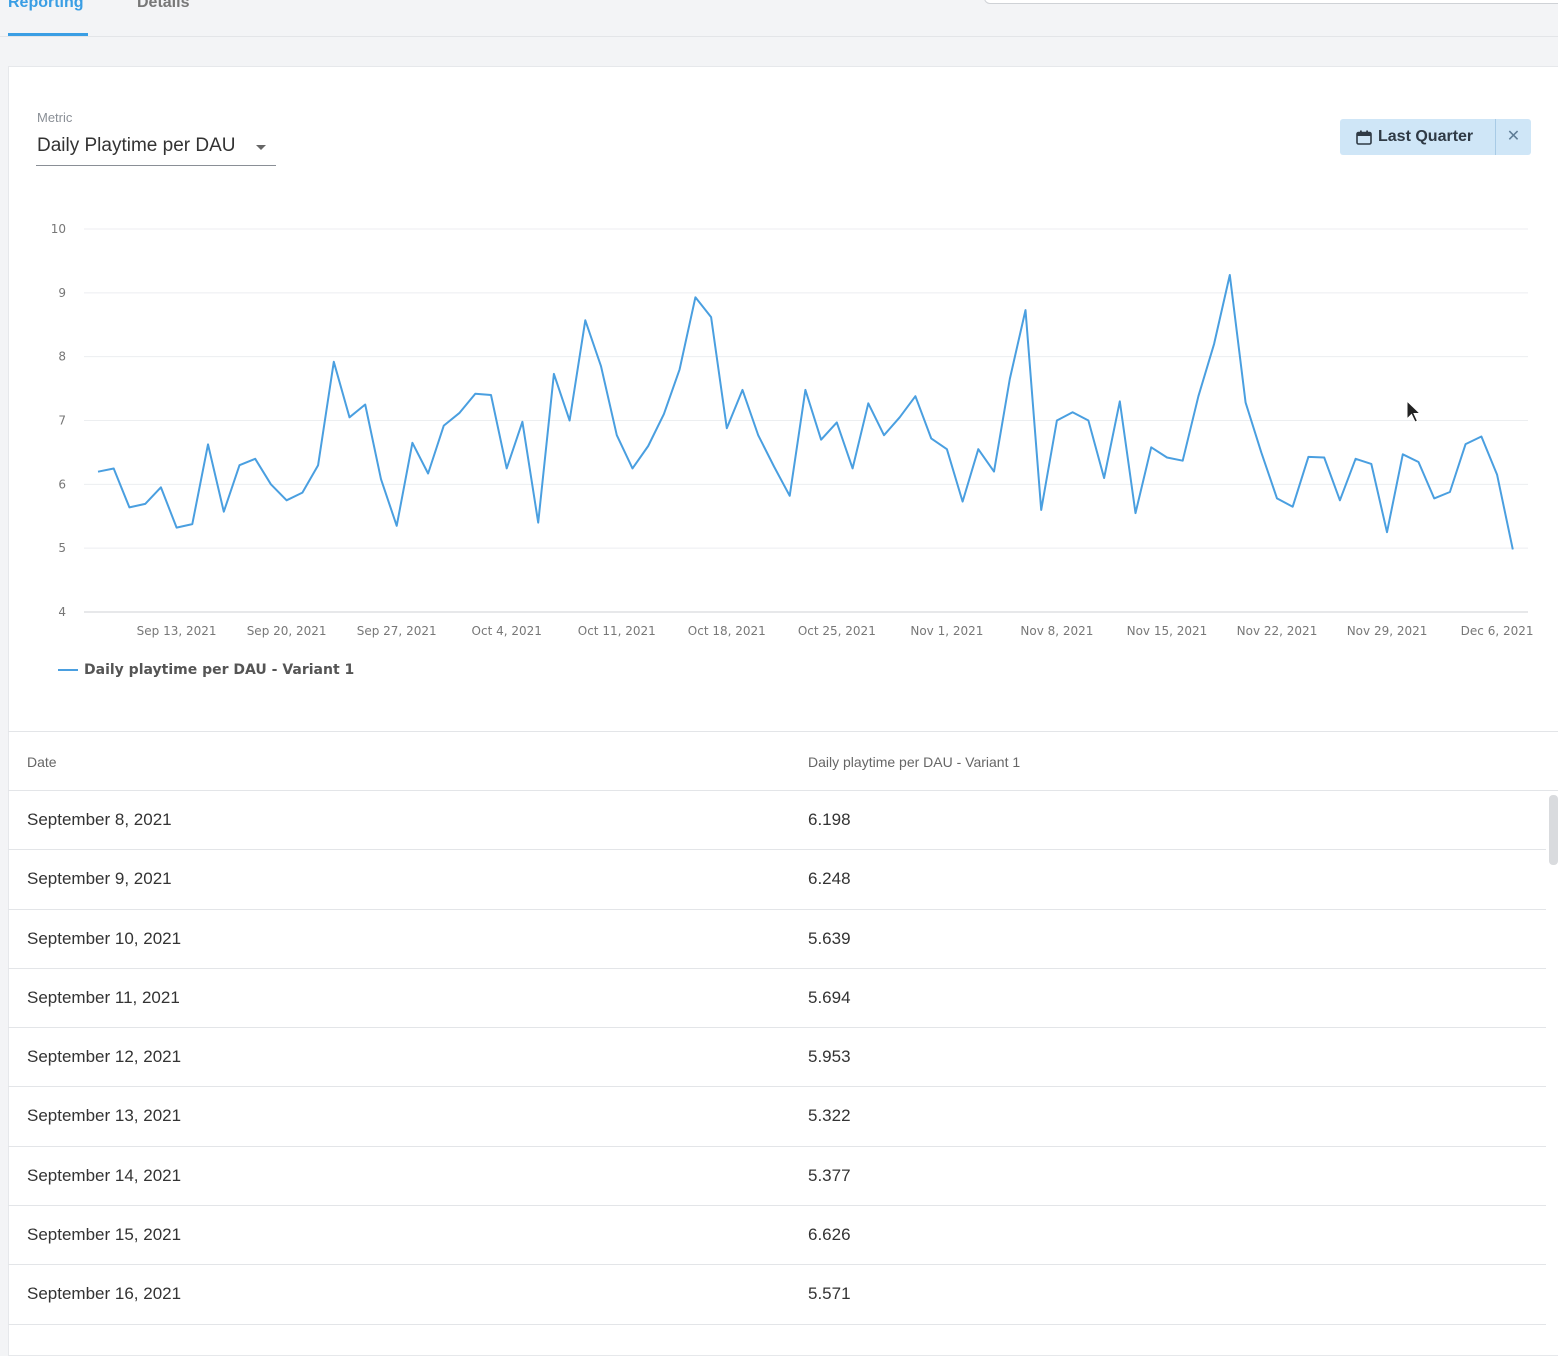 The height and width of the screenshot is (1356, 1558). Describe the element at coordinates (46, 6) in the screenshot. I see `tab-reporting: Reporting` at that location.